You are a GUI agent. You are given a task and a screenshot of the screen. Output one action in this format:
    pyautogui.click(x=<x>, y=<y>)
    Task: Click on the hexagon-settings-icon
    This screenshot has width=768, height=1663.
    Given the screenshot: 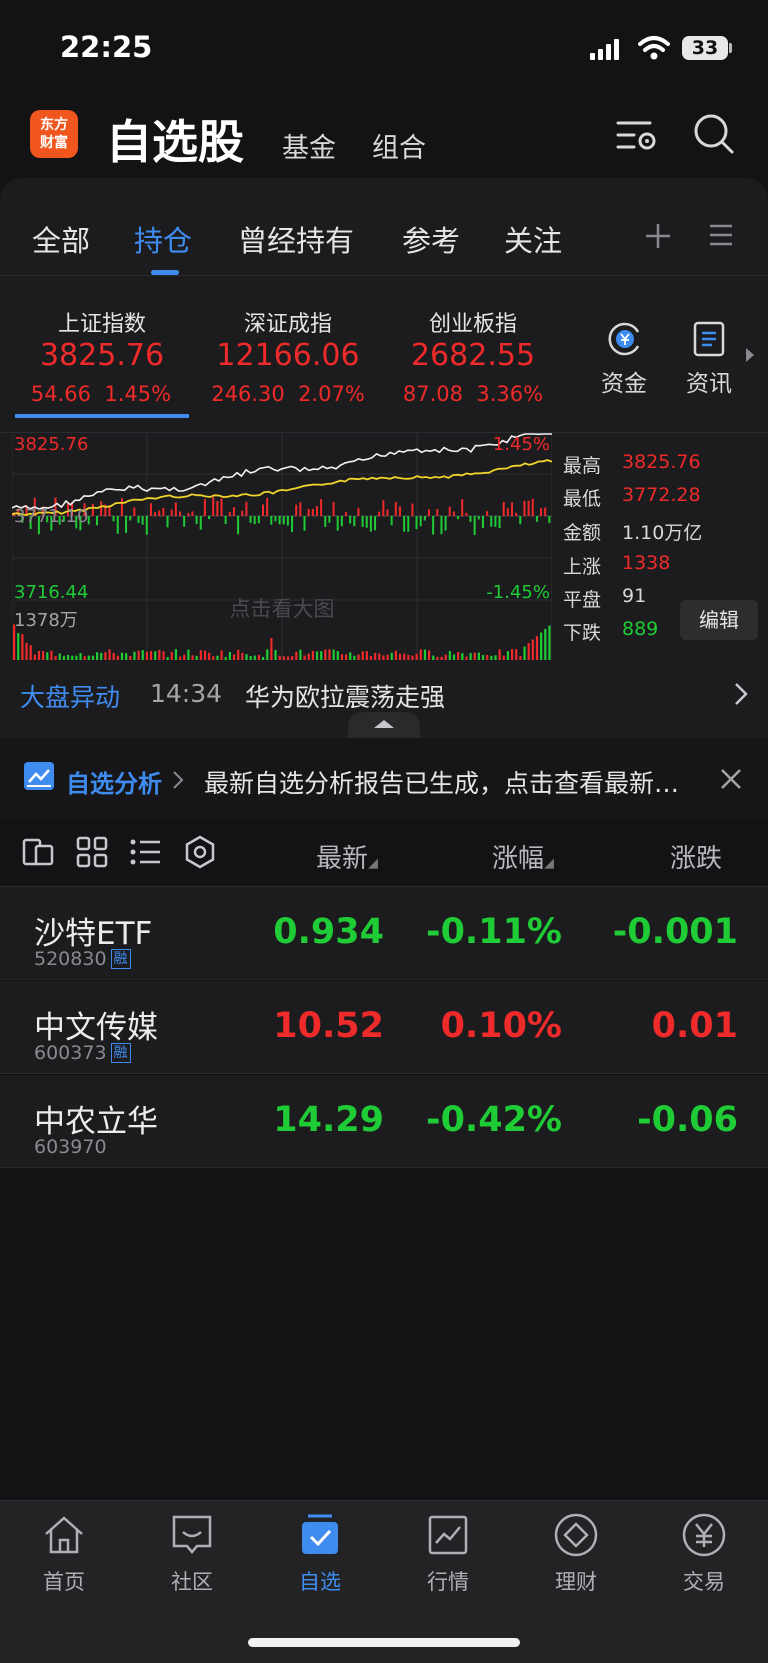 What is the action you would take?
    pyautogui.click(x=200, y=852)
    